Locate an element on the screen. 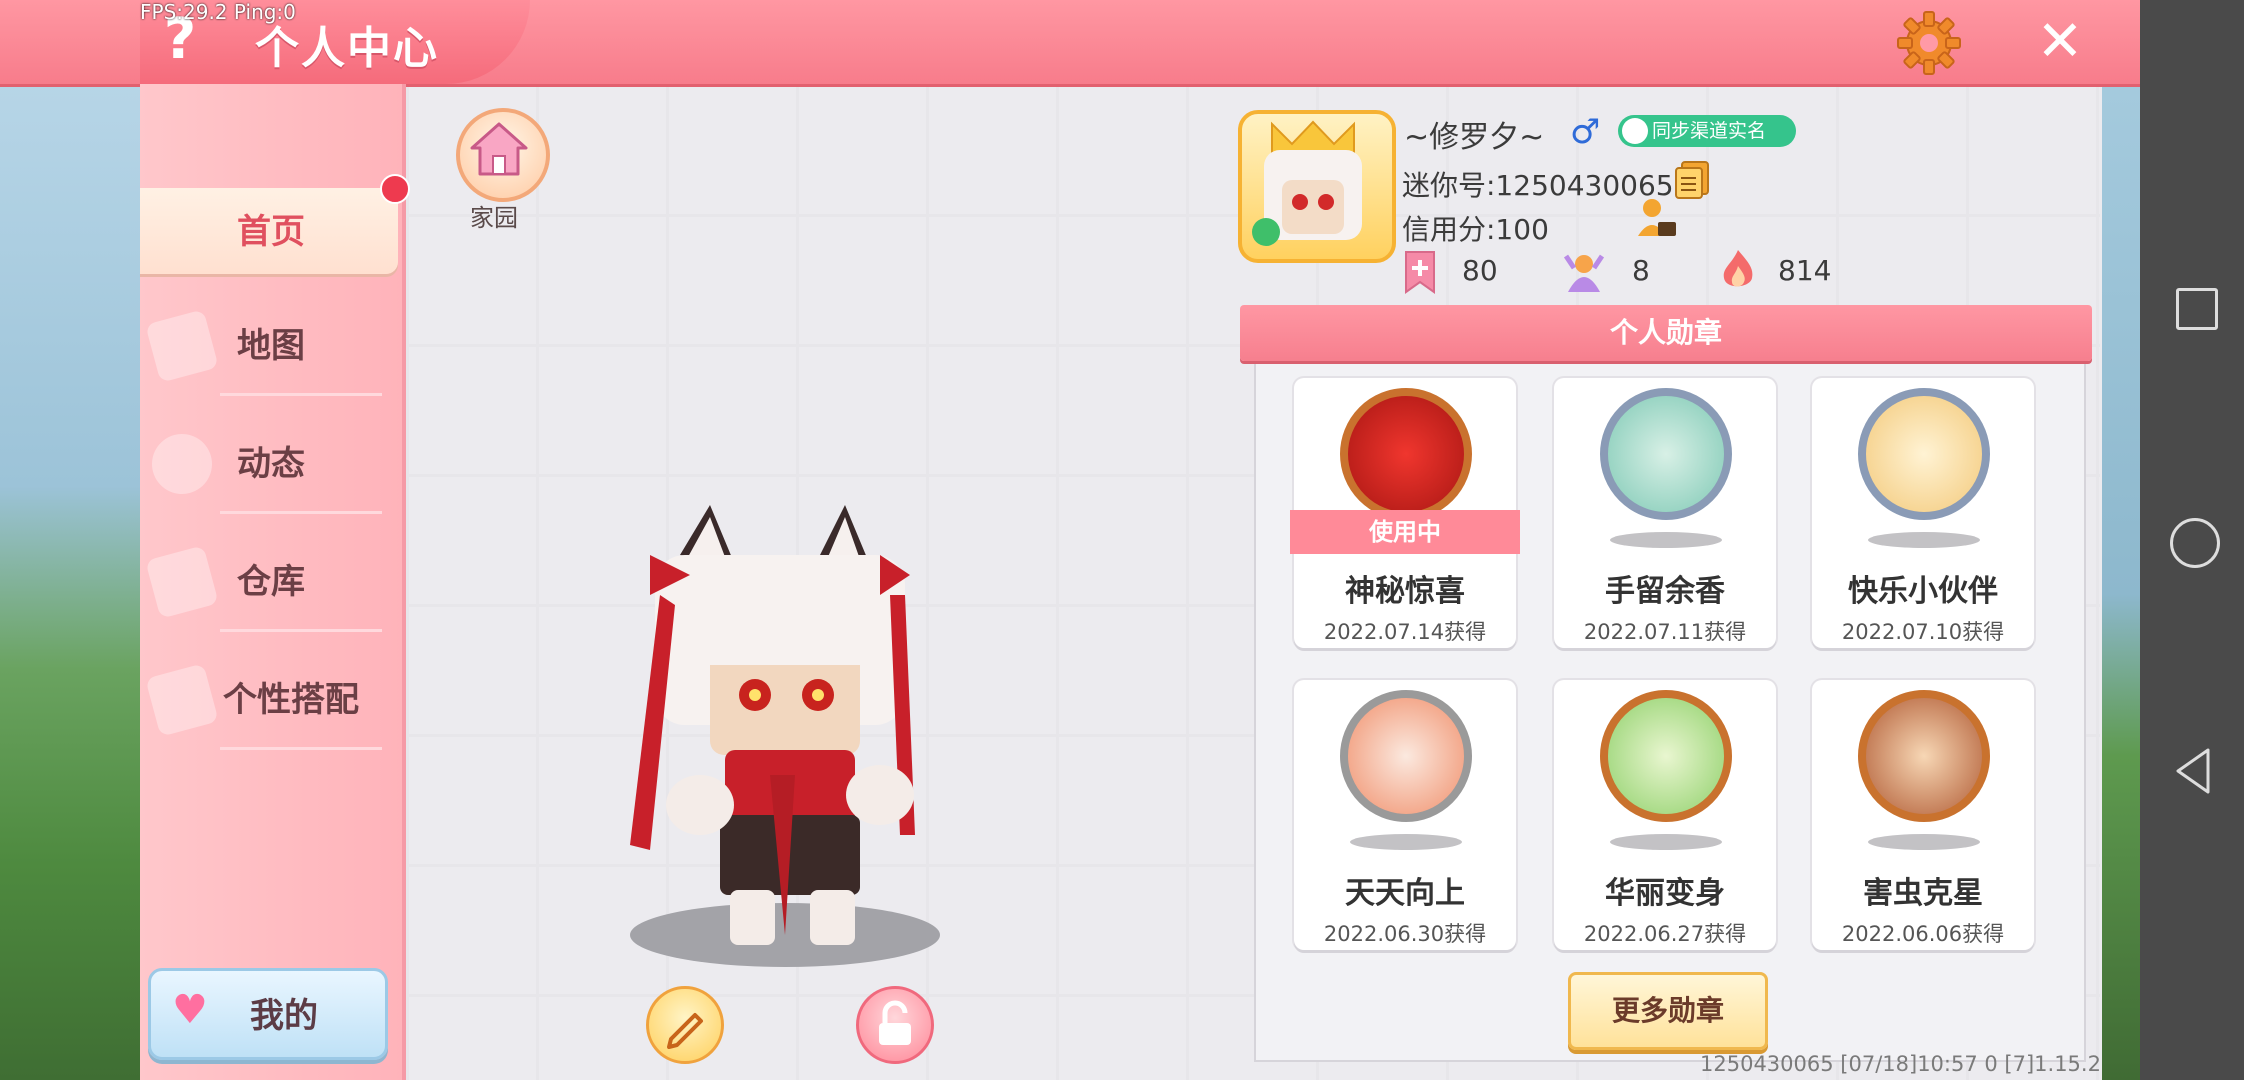 Image resolution: width=2244 pixels, height=1080 pixels. medal-name: 华丽变身 is located at coordinates (1665, 893).